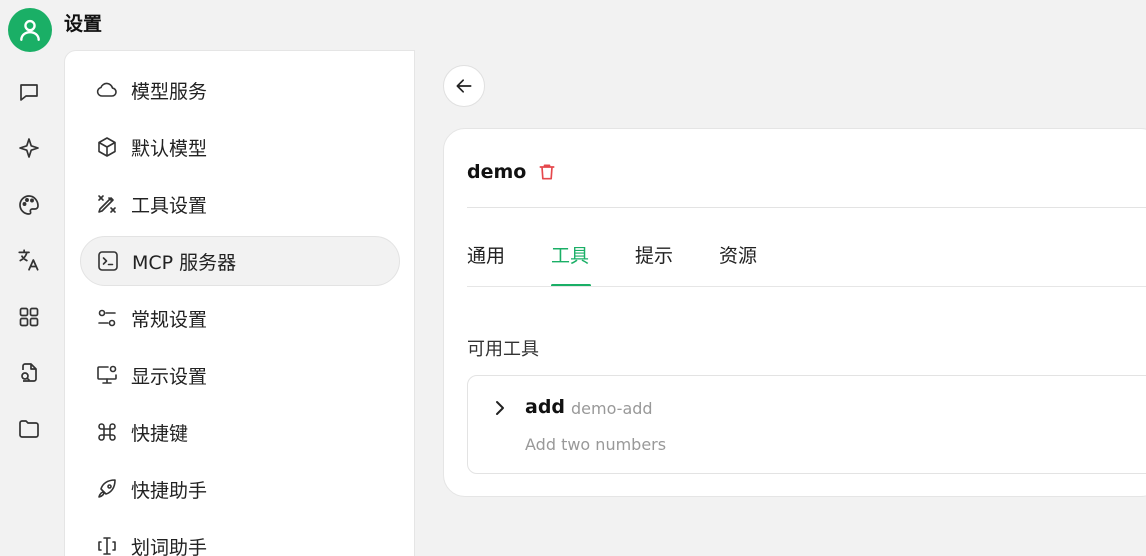  I want to click on arrow-left-icon, so click(464, 86).